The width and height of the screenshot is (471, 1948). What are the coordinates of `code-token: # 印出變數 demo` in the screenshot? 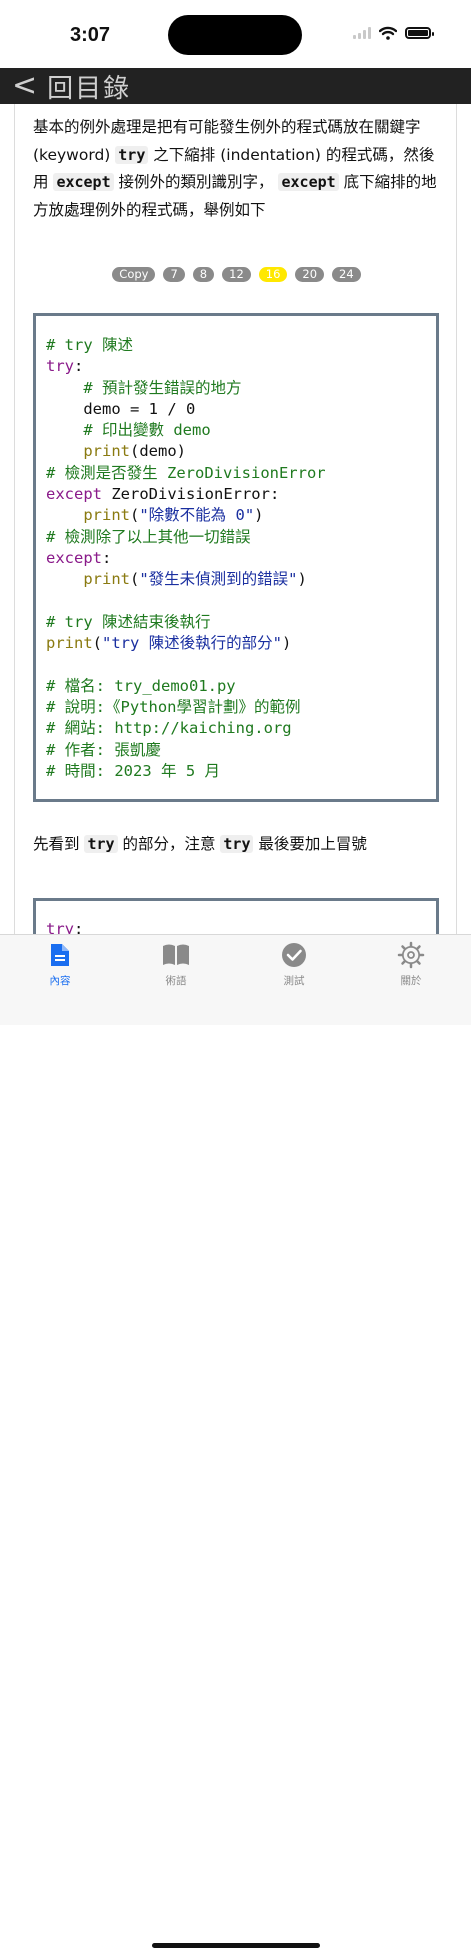 It's located at (128, 430).